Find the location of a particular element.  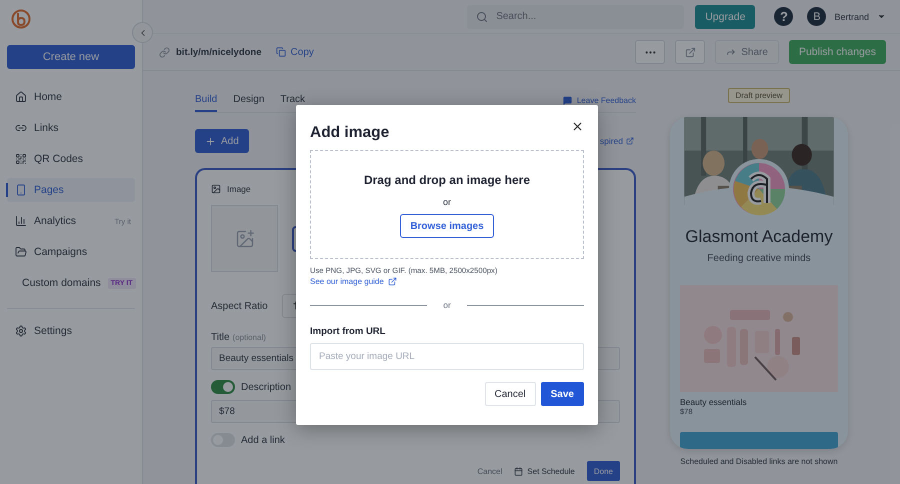

feedback-link: Leave Feedback is located at coordinates (599, 104).